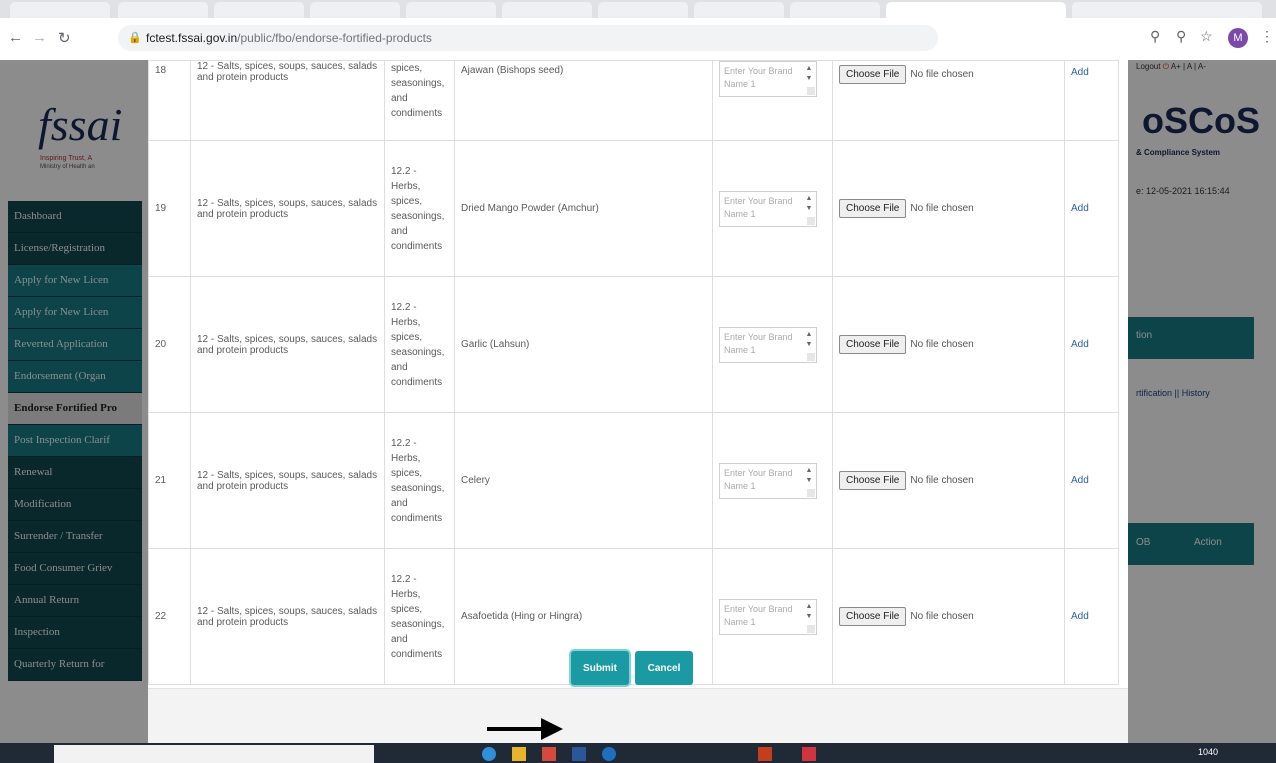 The image size is (1276, 763). What do you see at coordinates (809, 754) in the screenshot?
I see `pdf-icon` at bounding box center [809, 754].